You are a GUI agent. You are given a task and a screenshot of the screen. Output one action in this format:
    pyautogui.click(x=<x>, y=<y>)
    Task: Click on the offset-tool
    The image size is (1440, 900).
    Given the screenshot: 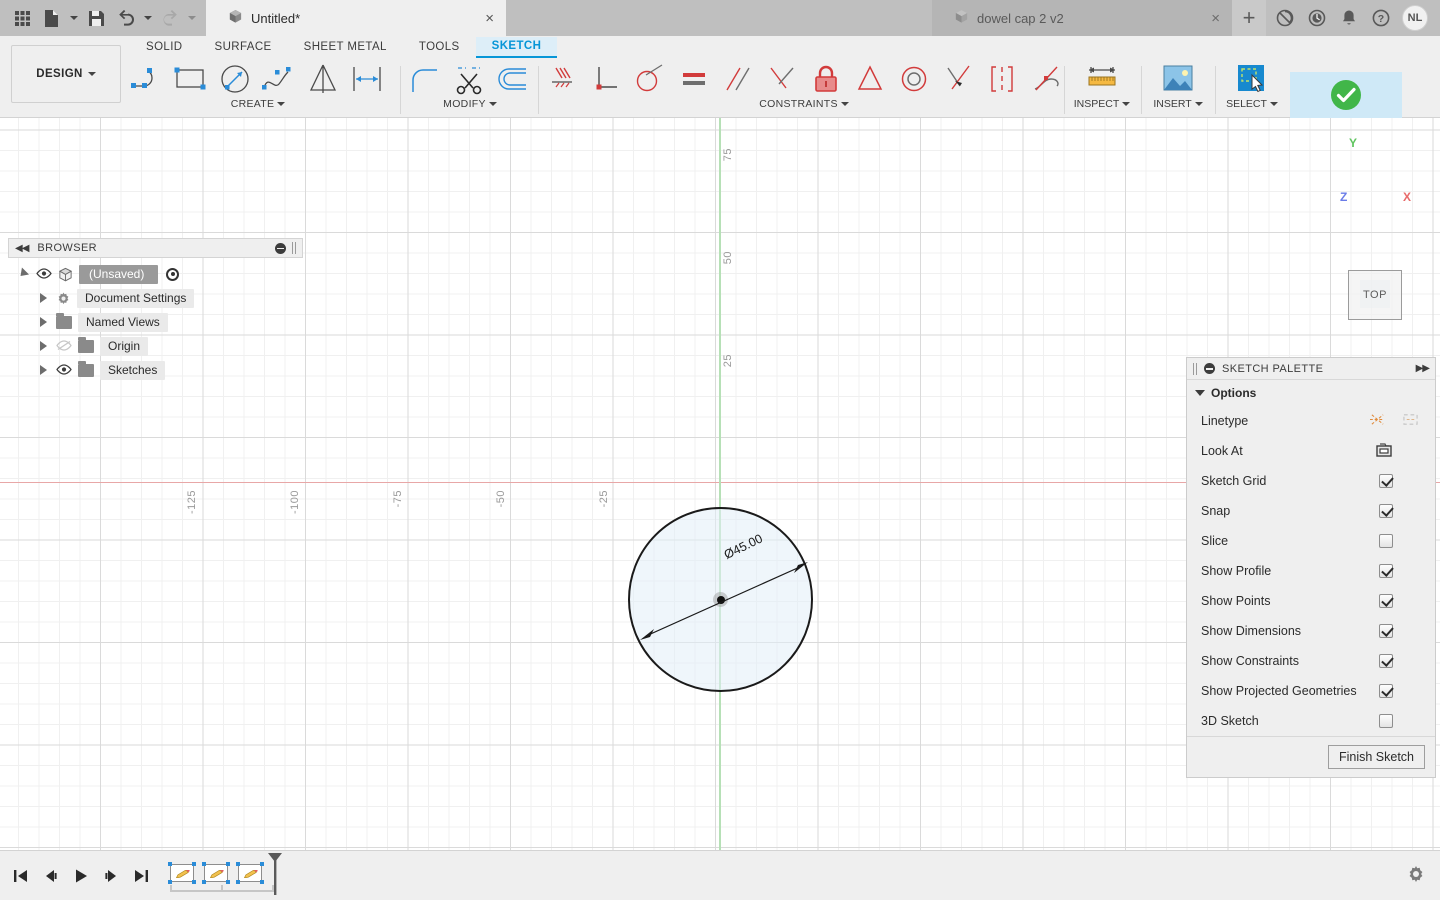 What is the action you would take?
    pyautogui.click(x=514, y=79)
    